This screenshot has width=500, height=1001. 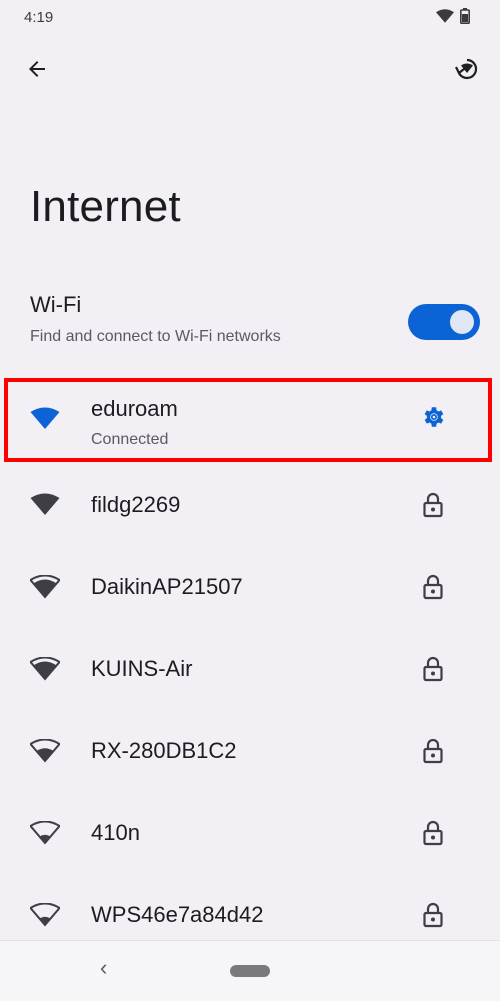 I want to click on network-settings-button, so click(x=433, y=419).